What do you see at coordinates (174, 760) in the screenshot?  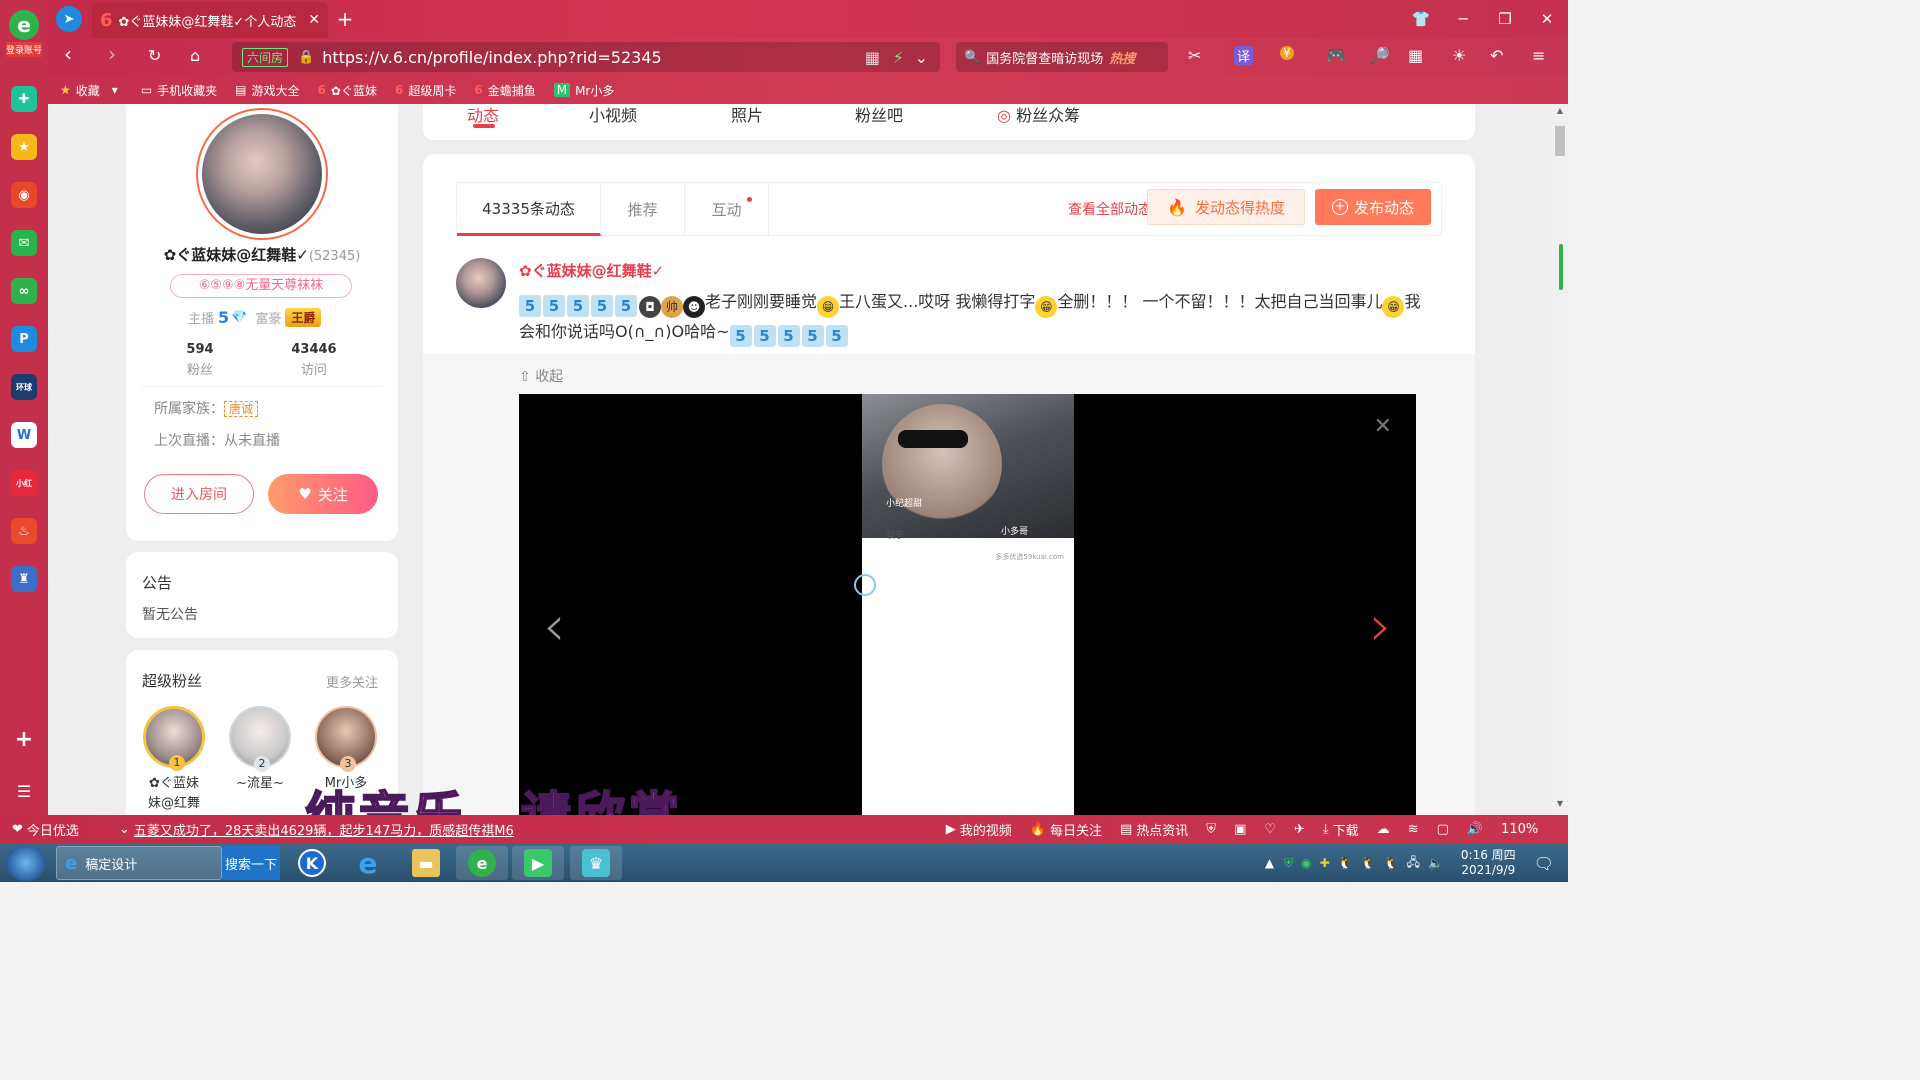 I see `fan-item: 1 ✿ぐ蓝妹 妹@红舞` at bounding box center [174, 760].